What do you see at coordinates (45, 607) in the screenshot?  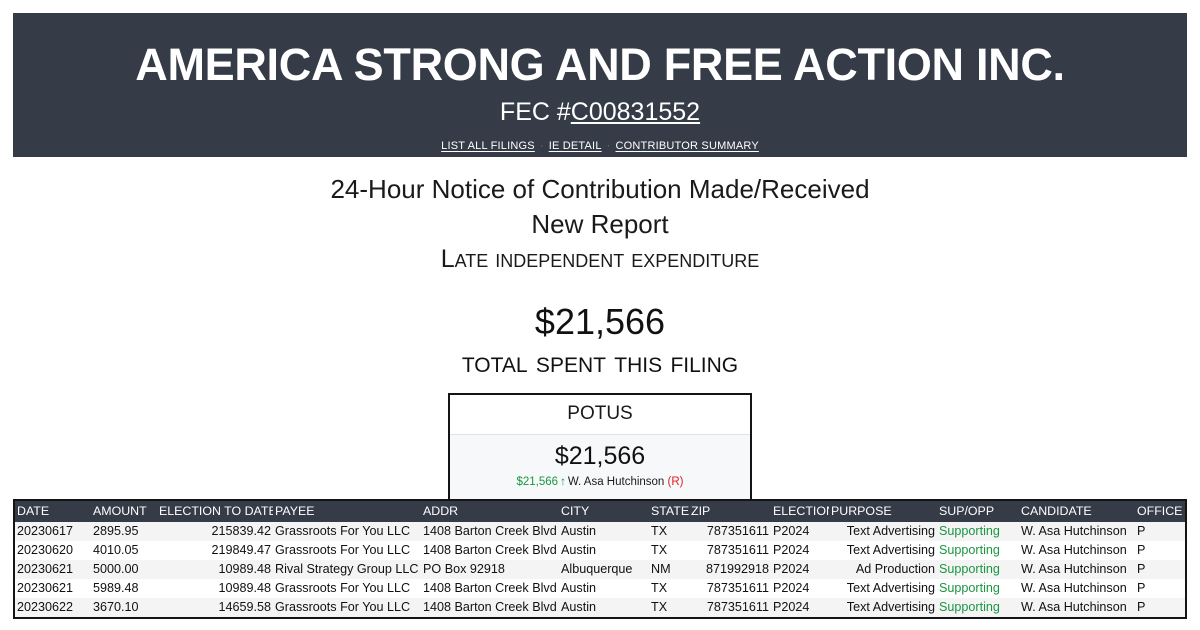 I see `cell-date: 20230622` at bounding box center [45, 607].